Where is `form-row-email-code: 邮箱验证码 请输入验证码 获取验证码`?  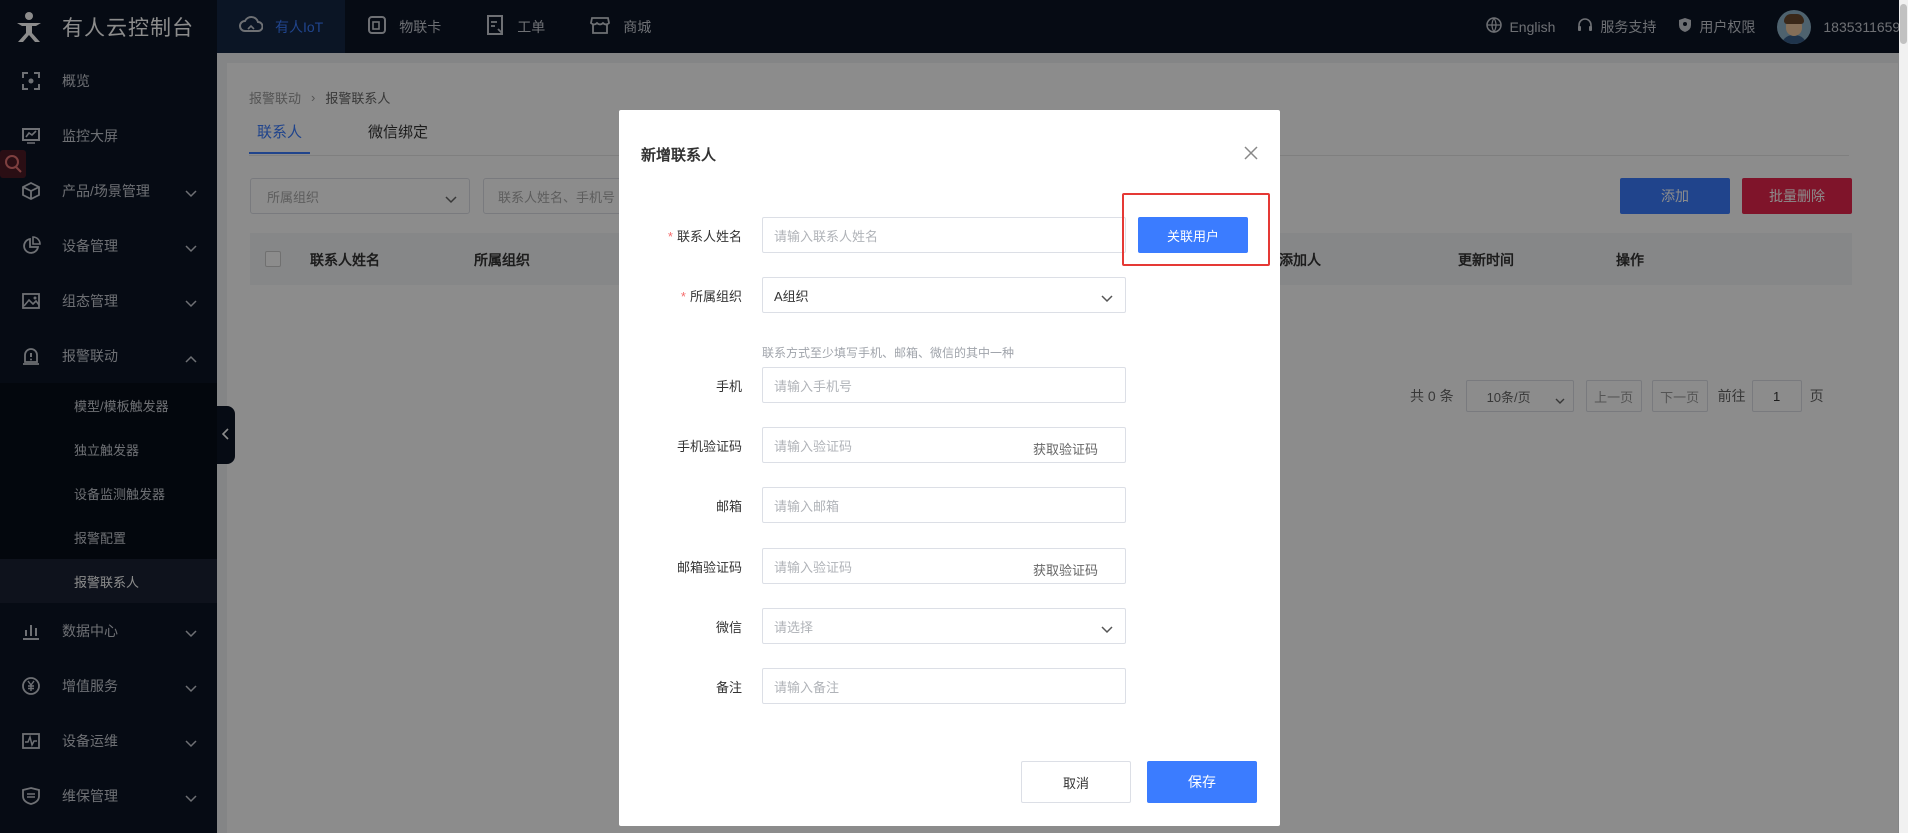
form-row-email-code: 邮箱验证码 请输入验证码 获取验证码 is located at coordinates (949, 566).